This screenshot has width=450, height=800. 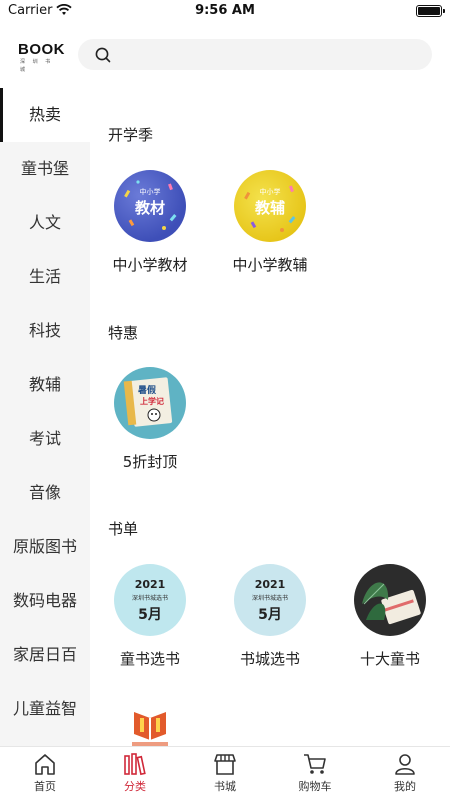 I want to click on section-title-book-lists: 书单, so click(x=123, y=529).